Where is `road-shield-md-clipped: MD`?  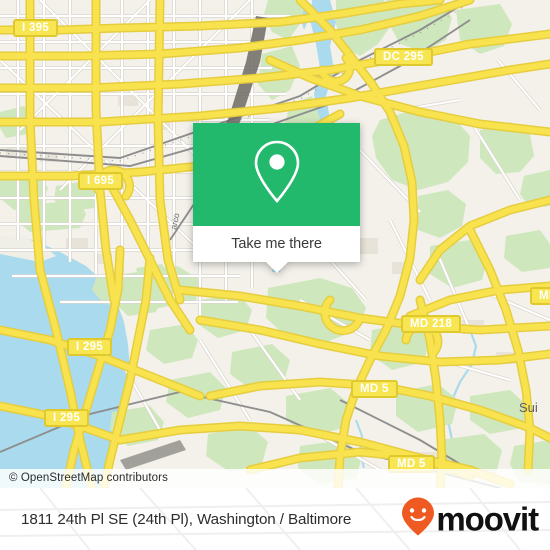
road-shield-md-clipped: MD is located at coordinates (540, 296).